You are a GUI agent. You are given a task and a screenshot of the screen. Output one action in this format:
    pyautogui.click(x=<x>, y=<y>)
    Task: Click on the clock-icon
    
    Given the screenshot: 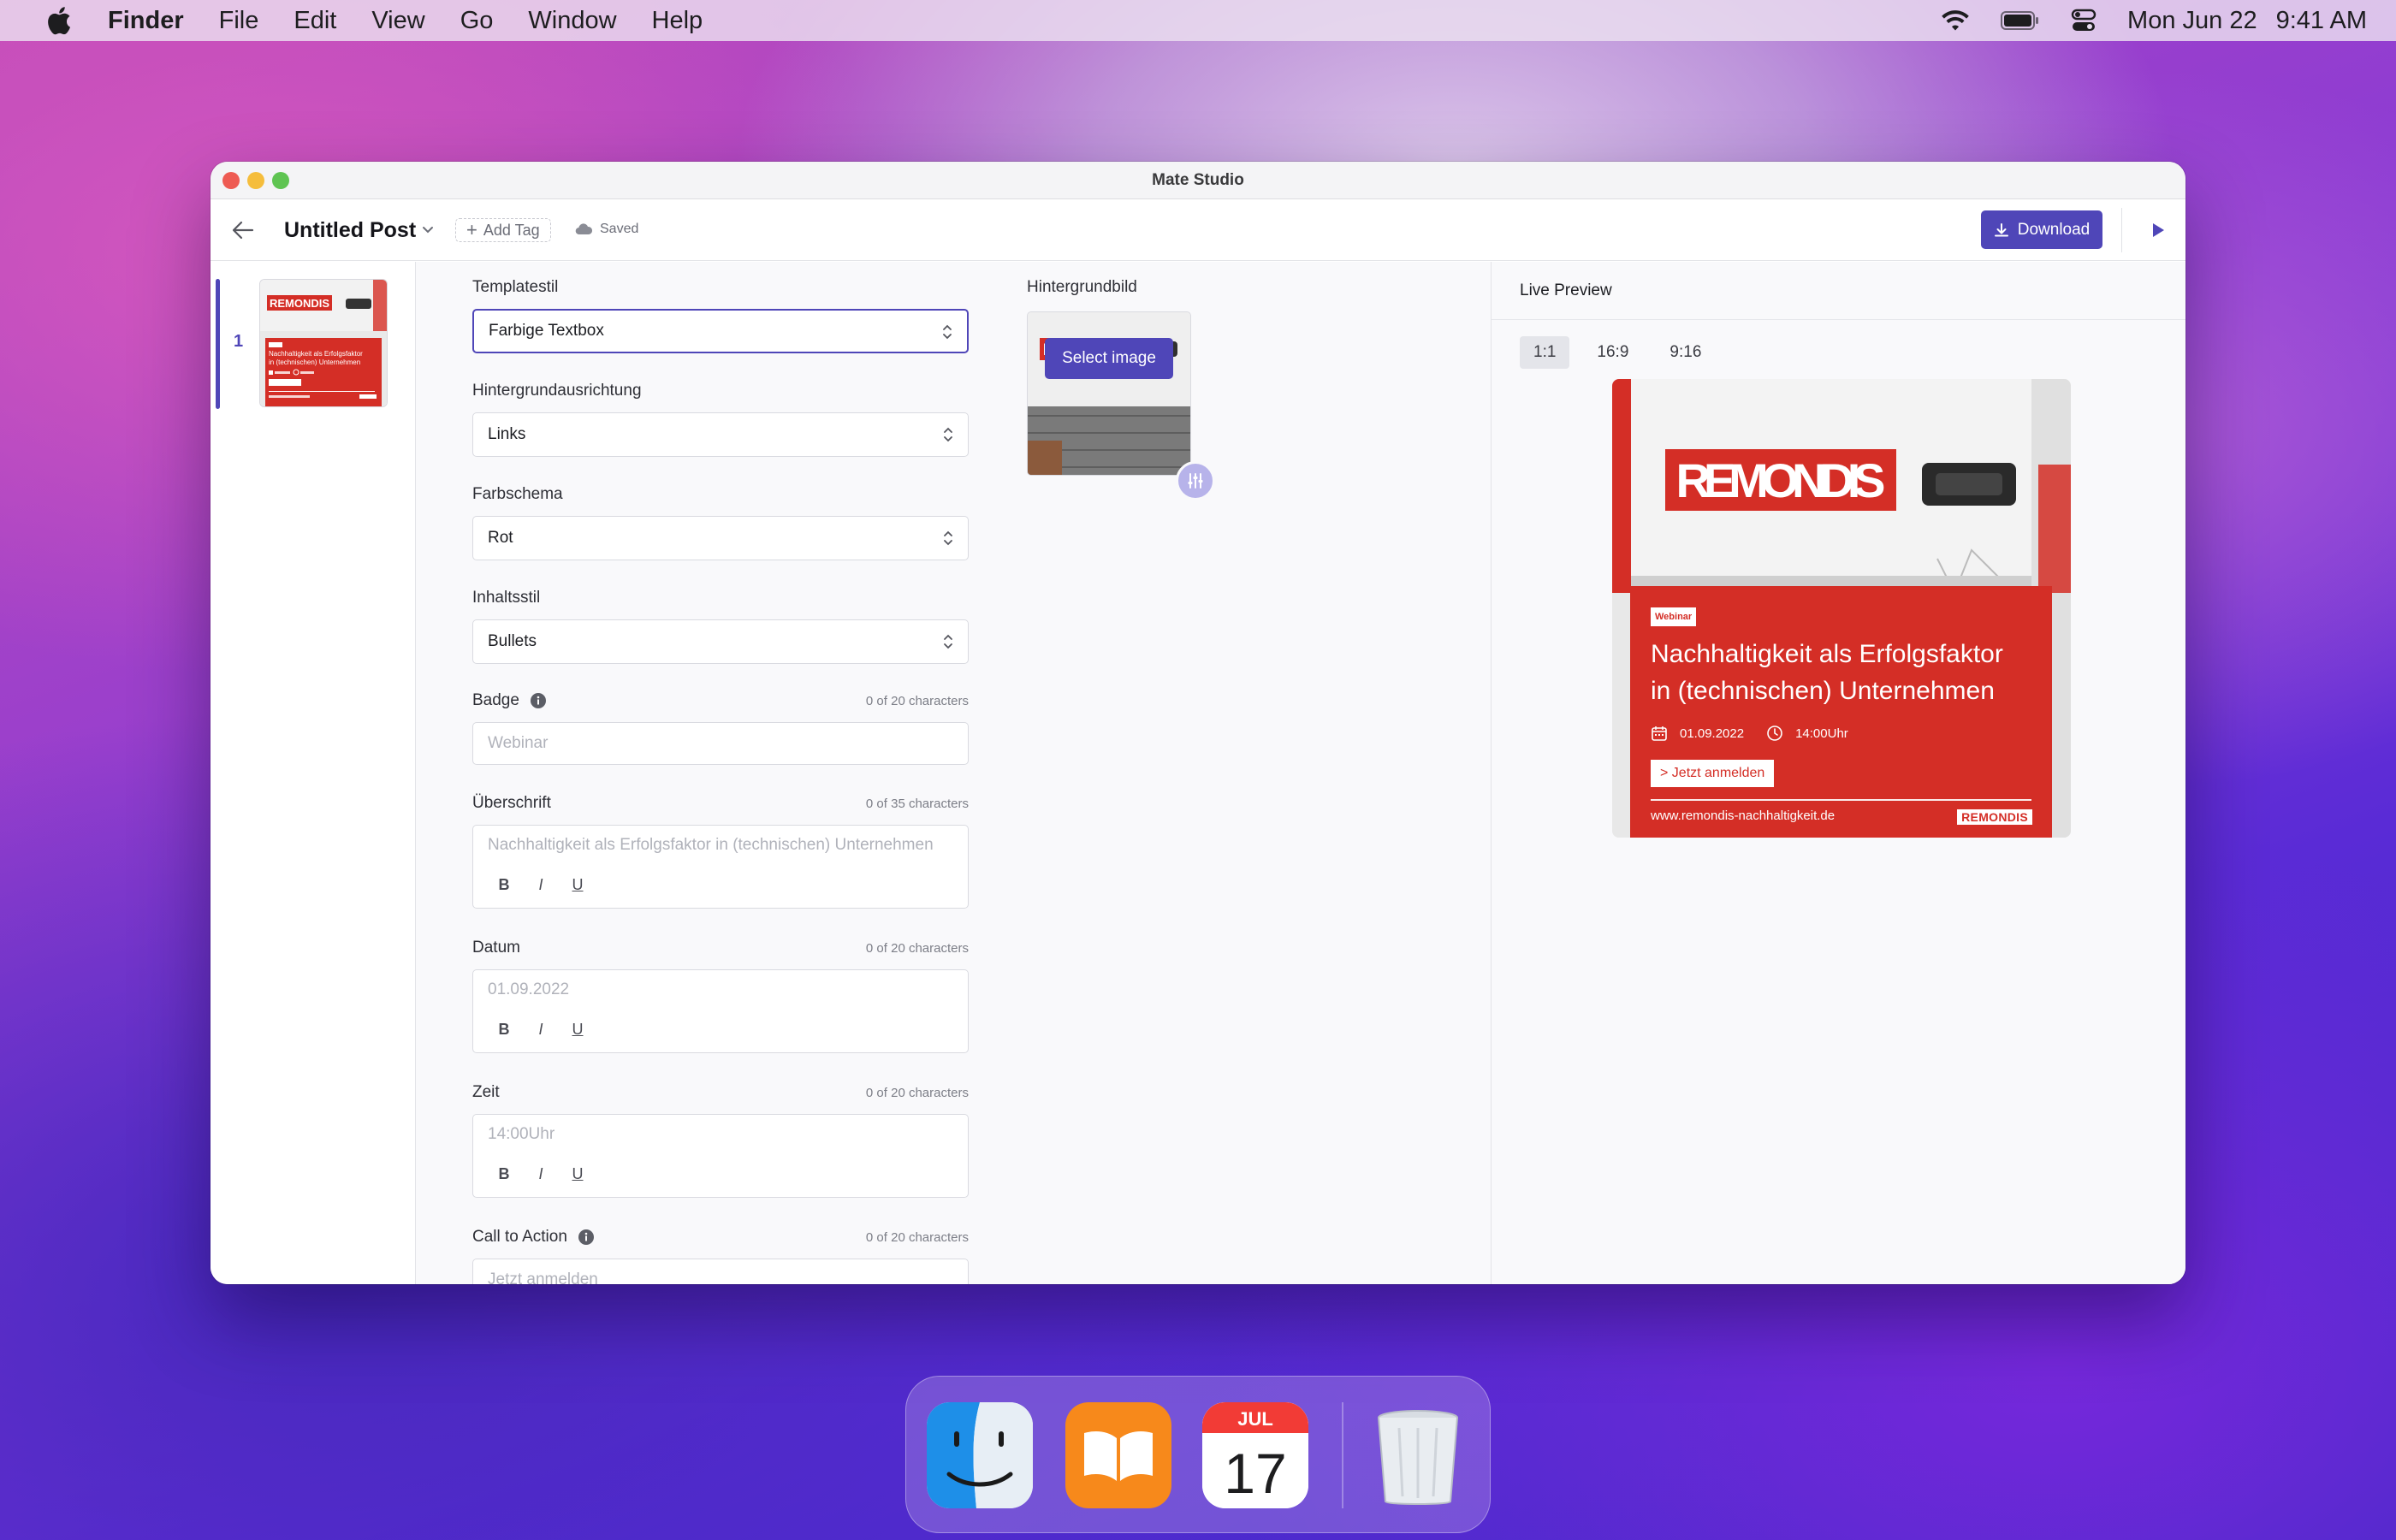 What is the action you would take?
    pyautogui.click(x=1774, y=733)
    